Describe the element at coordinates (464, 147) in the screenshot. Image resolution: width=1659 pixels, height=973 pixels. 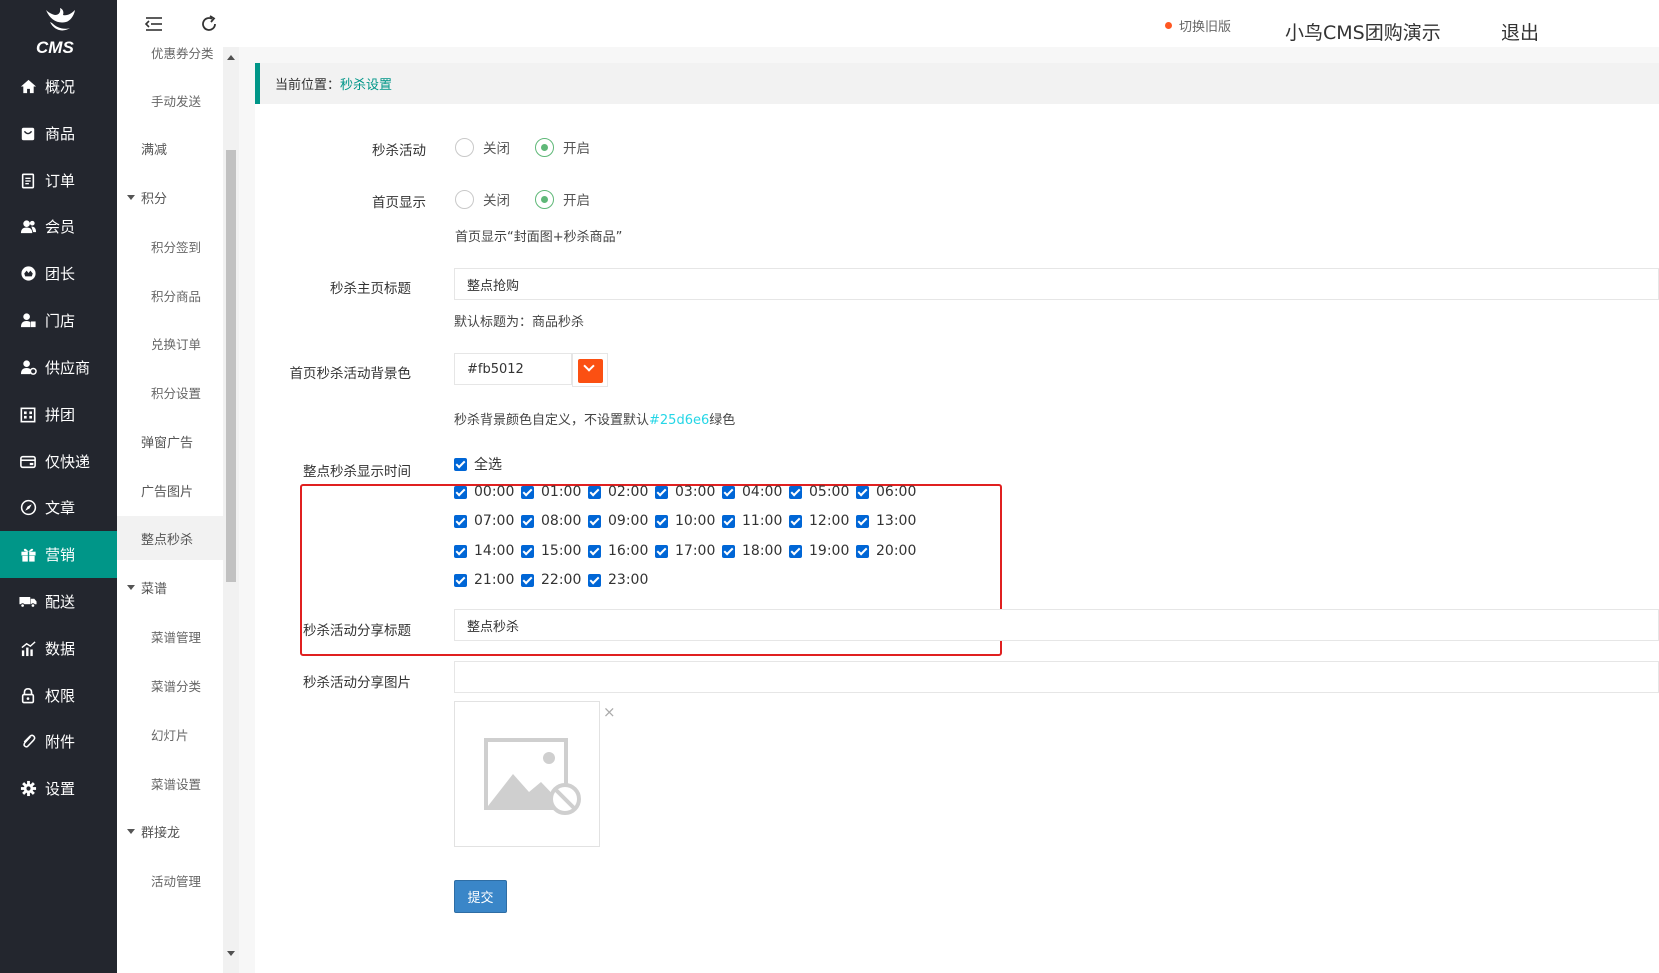
I see `radio-circle` at that location.